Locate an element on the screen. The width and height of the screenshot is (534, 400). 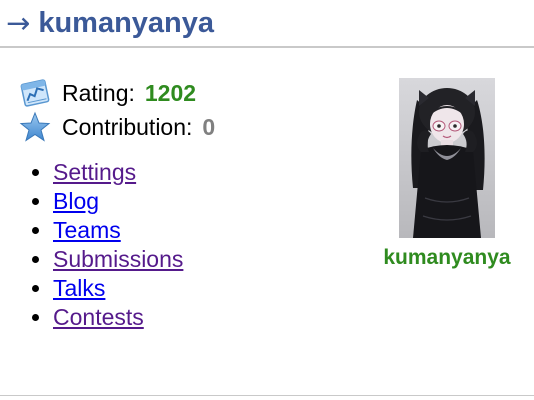
sidebox-caption: → kumanyanya is located at coordinates (267, 24).